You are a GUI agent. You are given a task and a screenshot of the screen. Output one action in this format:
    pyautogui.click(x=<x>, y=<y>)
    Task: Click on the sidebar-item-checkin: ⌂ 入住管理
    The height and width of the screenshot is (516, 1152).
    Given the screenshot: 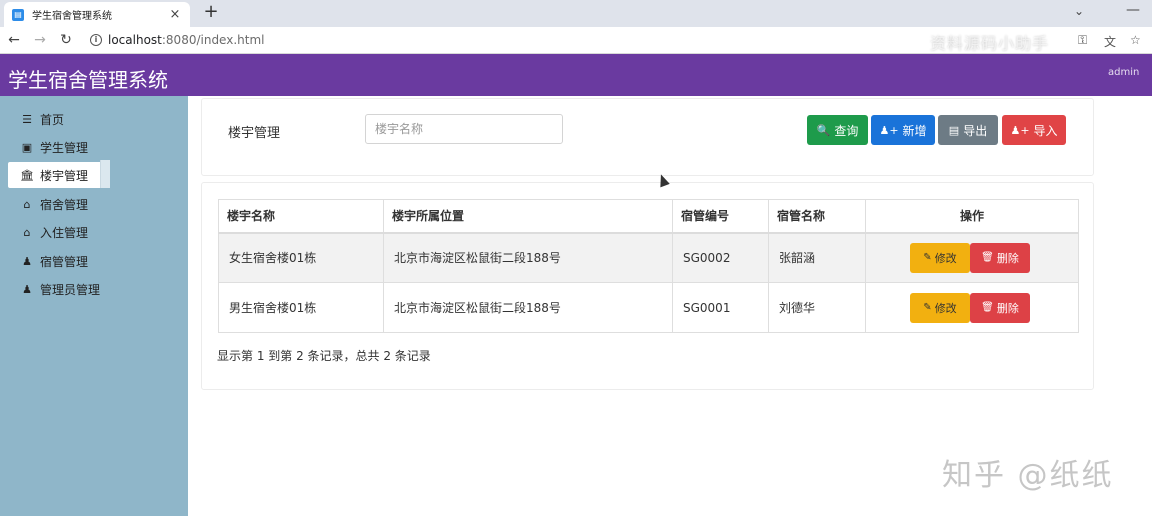 What is the action you would take?
    pyautogui.click(x=88, y=232)
    